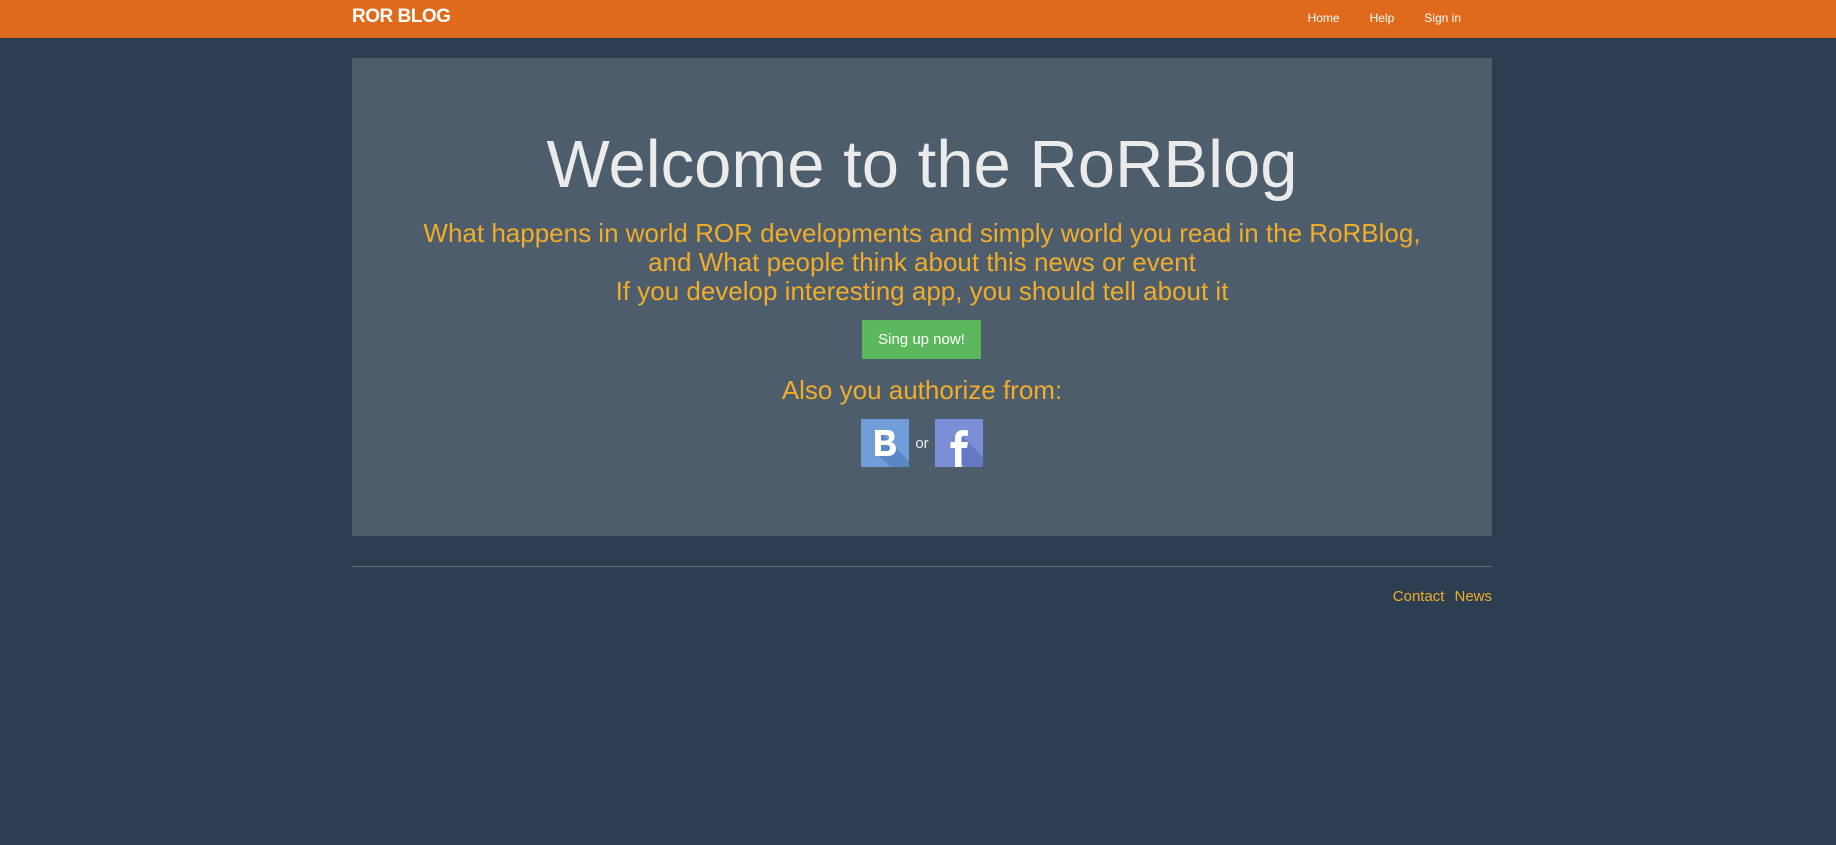 This screenshot has width=1836, height=845. Describe the element at coordinates (922, 390) in the screenshot. I see `auth-heading: Also you authorize from:` at that location.